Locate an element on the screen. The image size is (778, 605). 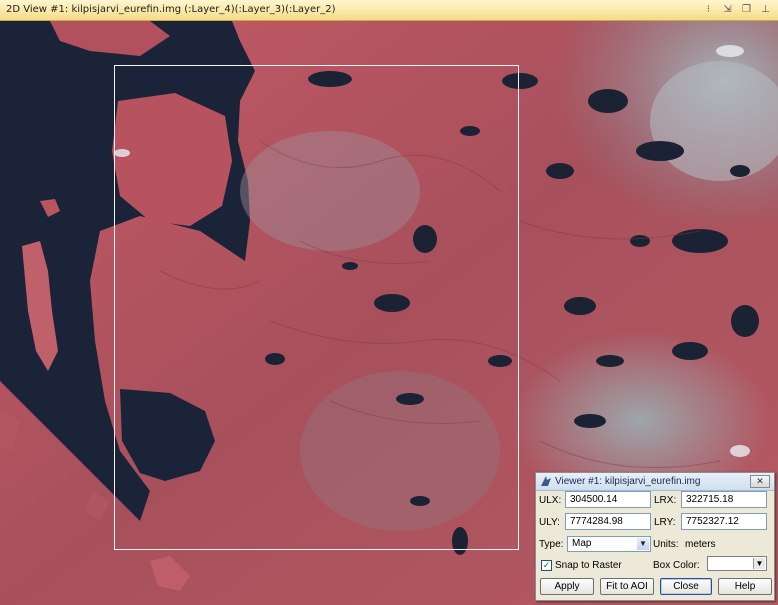
type-select: Map ▼ is located at coordinates (609, 544).